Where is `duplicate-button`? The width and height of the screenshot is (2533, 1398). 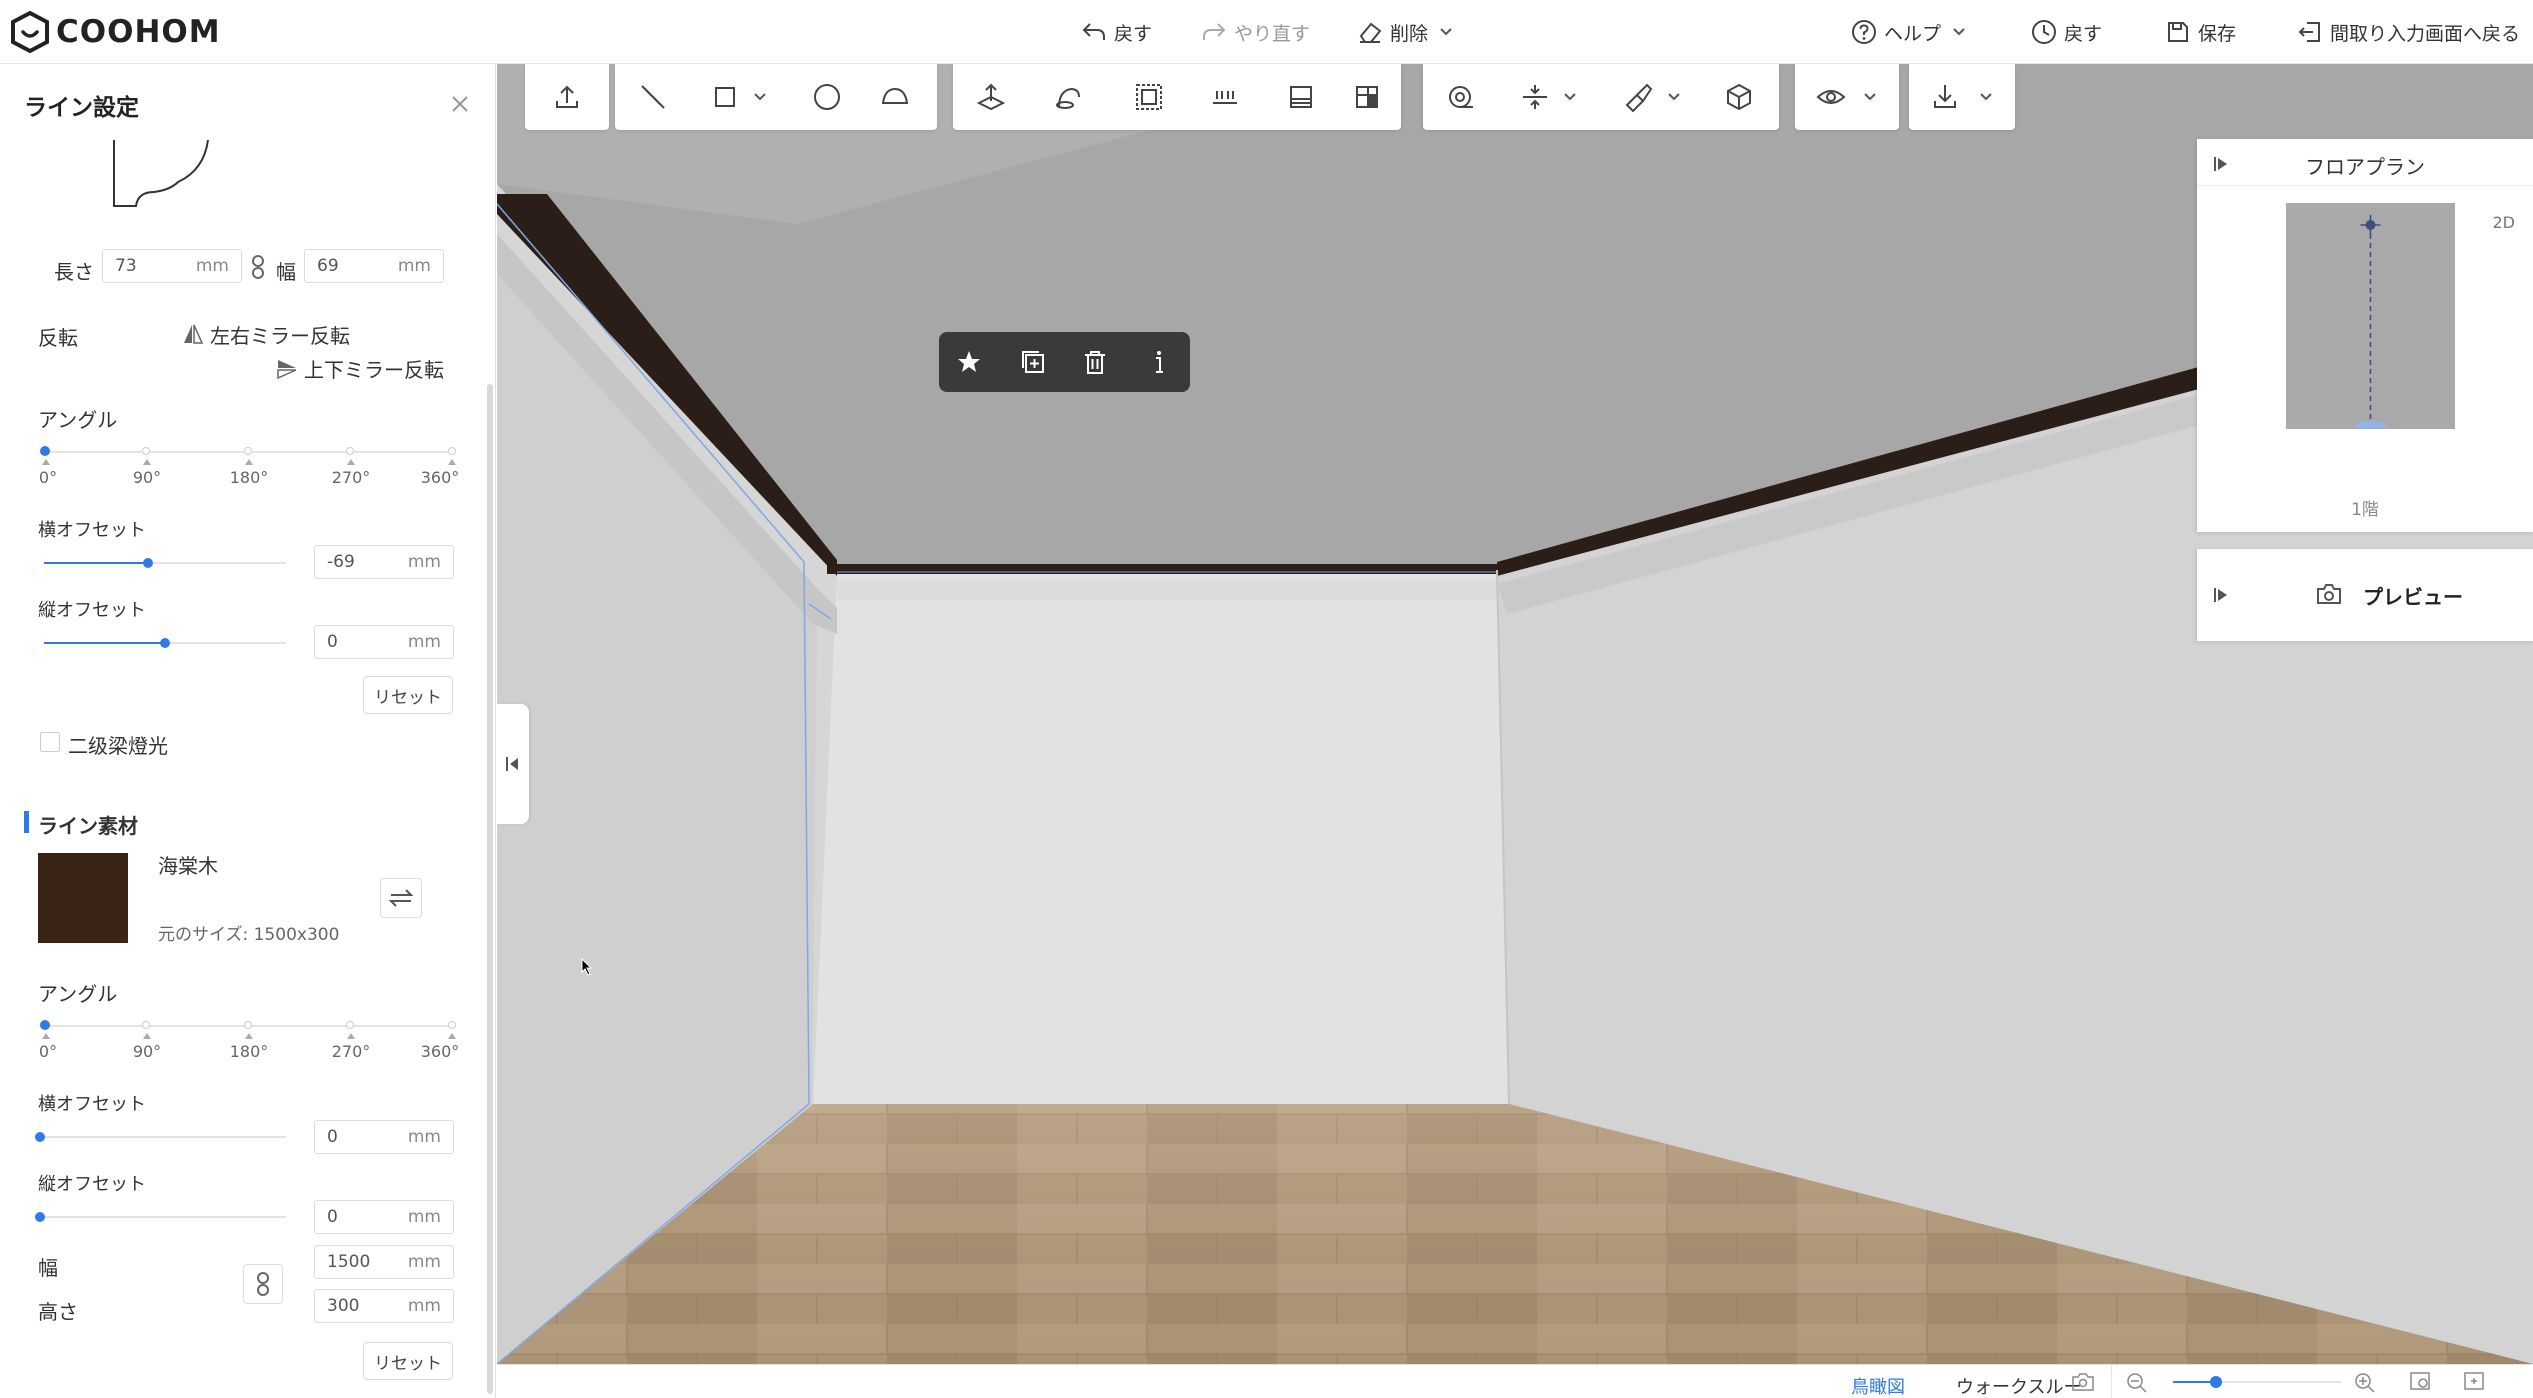
duplicate-button is located at coordinates (1033, 362).